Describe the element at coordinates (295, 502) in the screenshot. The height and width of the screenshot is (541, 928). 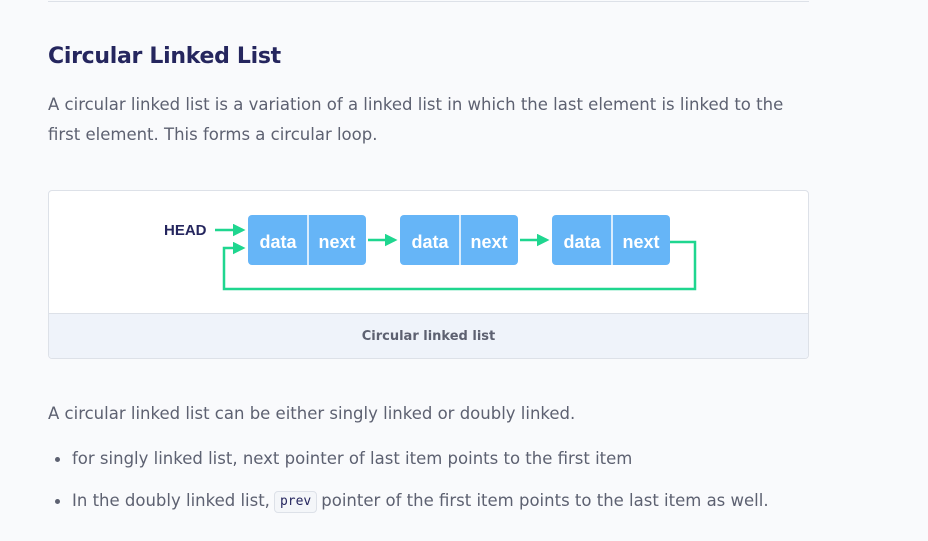
I see `inline-code: prev` at that location.